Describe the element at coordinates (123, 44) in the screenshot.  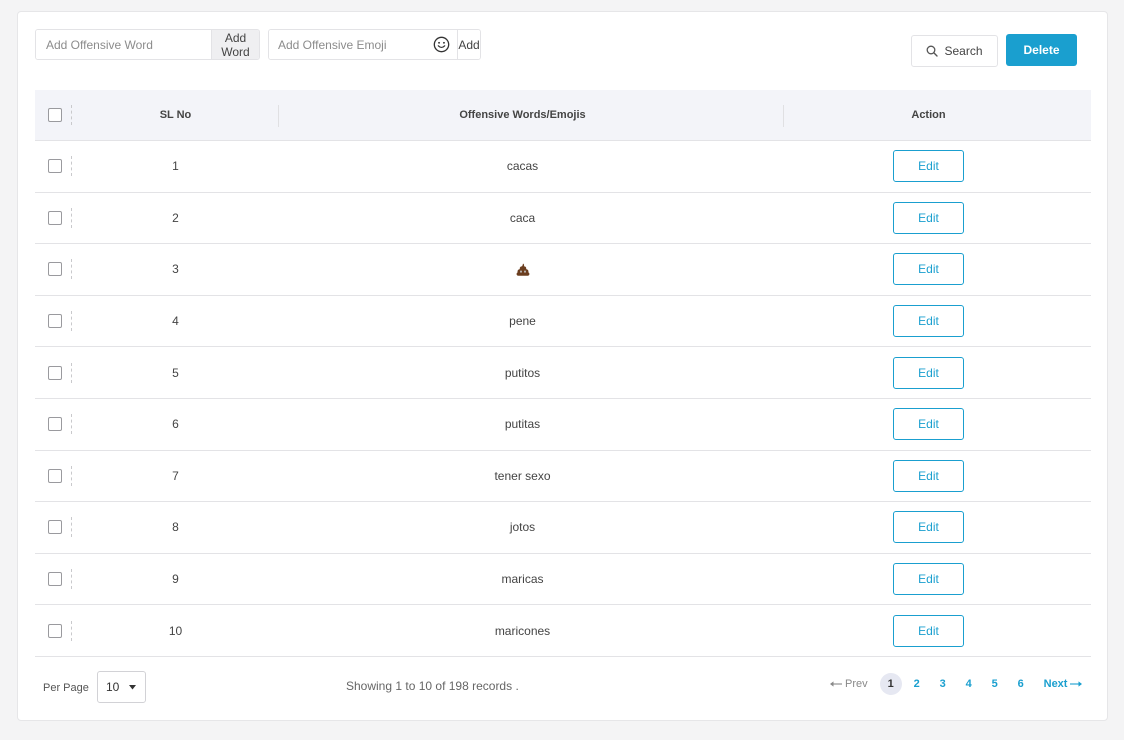
I see `offensive-word-input` at that location.